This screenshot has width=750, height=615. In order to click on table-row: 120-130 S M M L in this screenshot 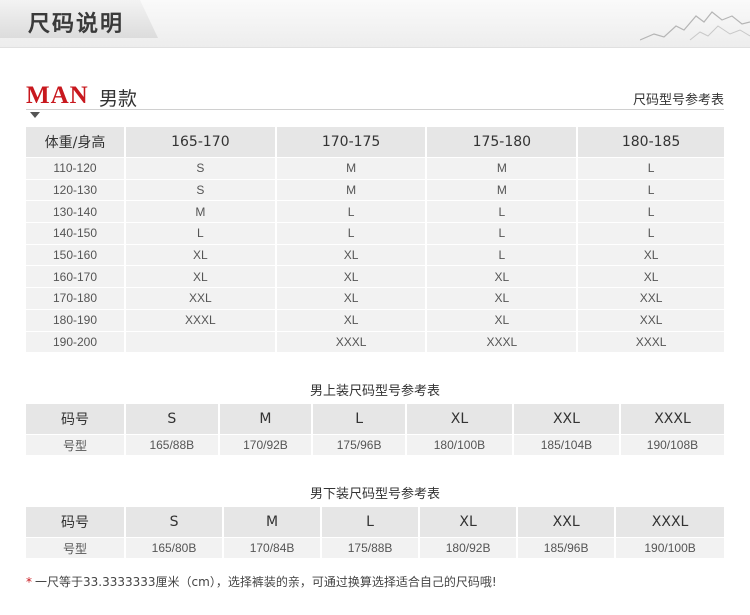, I will do `click(375, 189)`.